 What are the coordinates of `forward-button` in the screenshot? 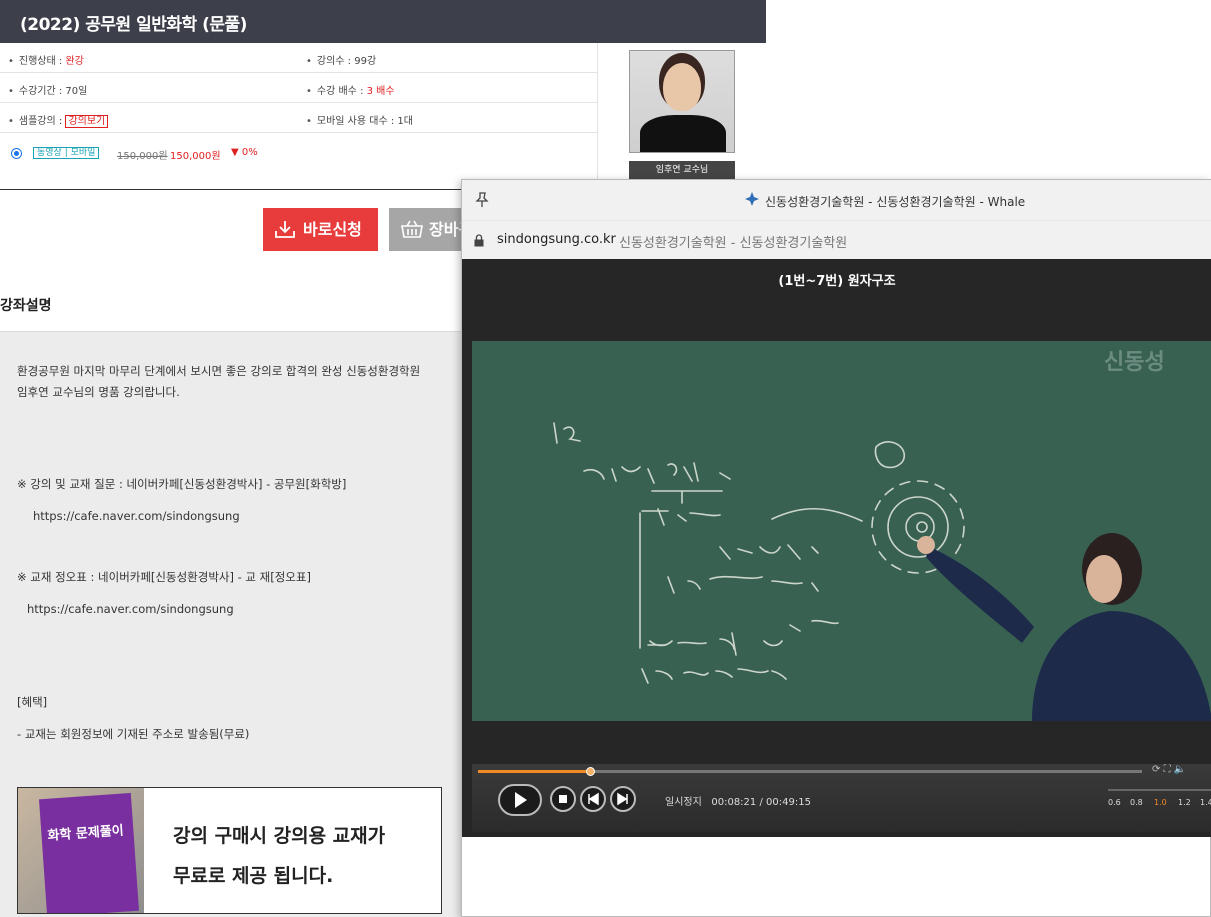 It's located at (623, 799).